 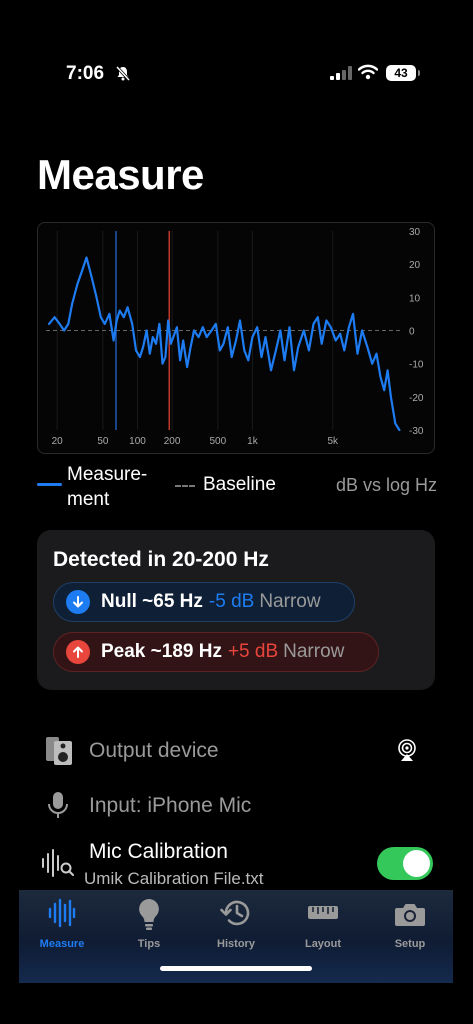 I want to click on status-time: 7:06, so click(x=85, y=73).